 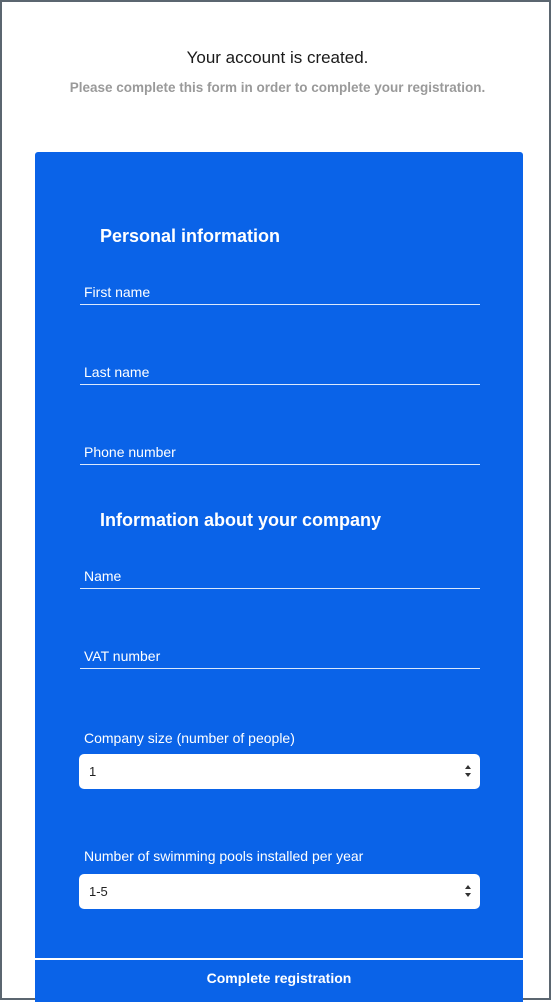 I want to click on vat-number-input, so click(x=280, y=656).